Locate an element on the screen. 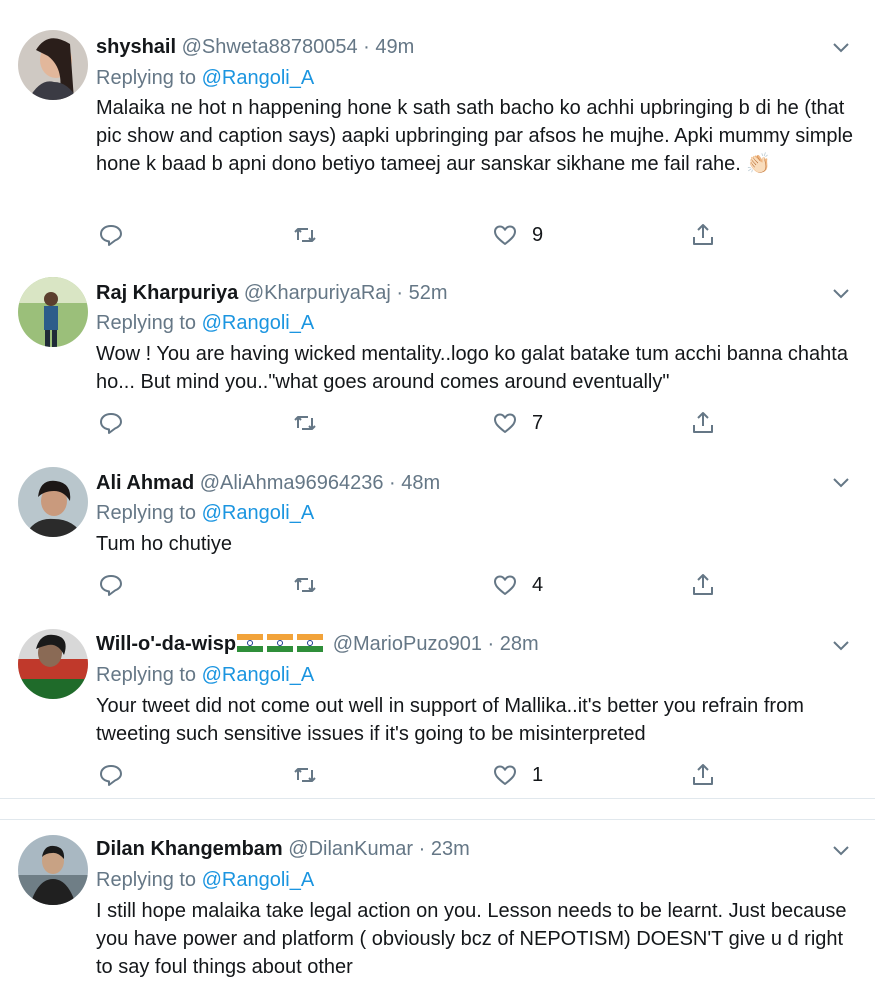  like-button: 9 is located at coordinates (517, 235).